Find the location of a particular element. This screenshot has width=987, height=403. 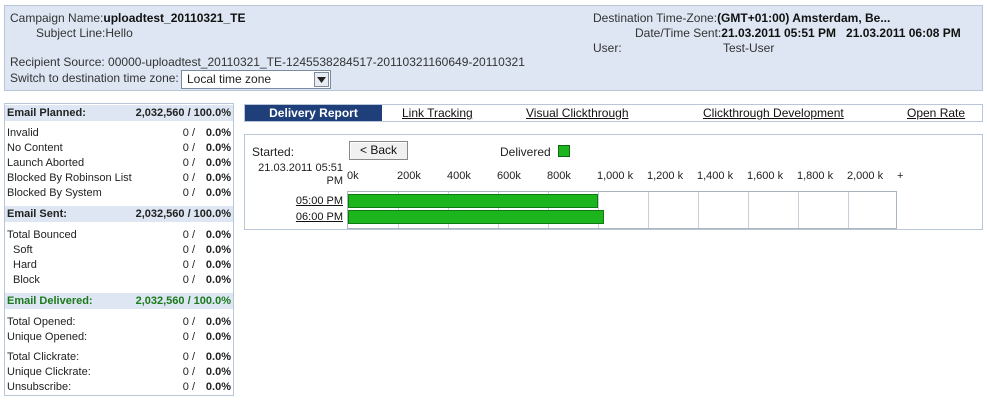

stat-row: Blocked By System 0 / 0.0% is located at coordinates (119, 193).